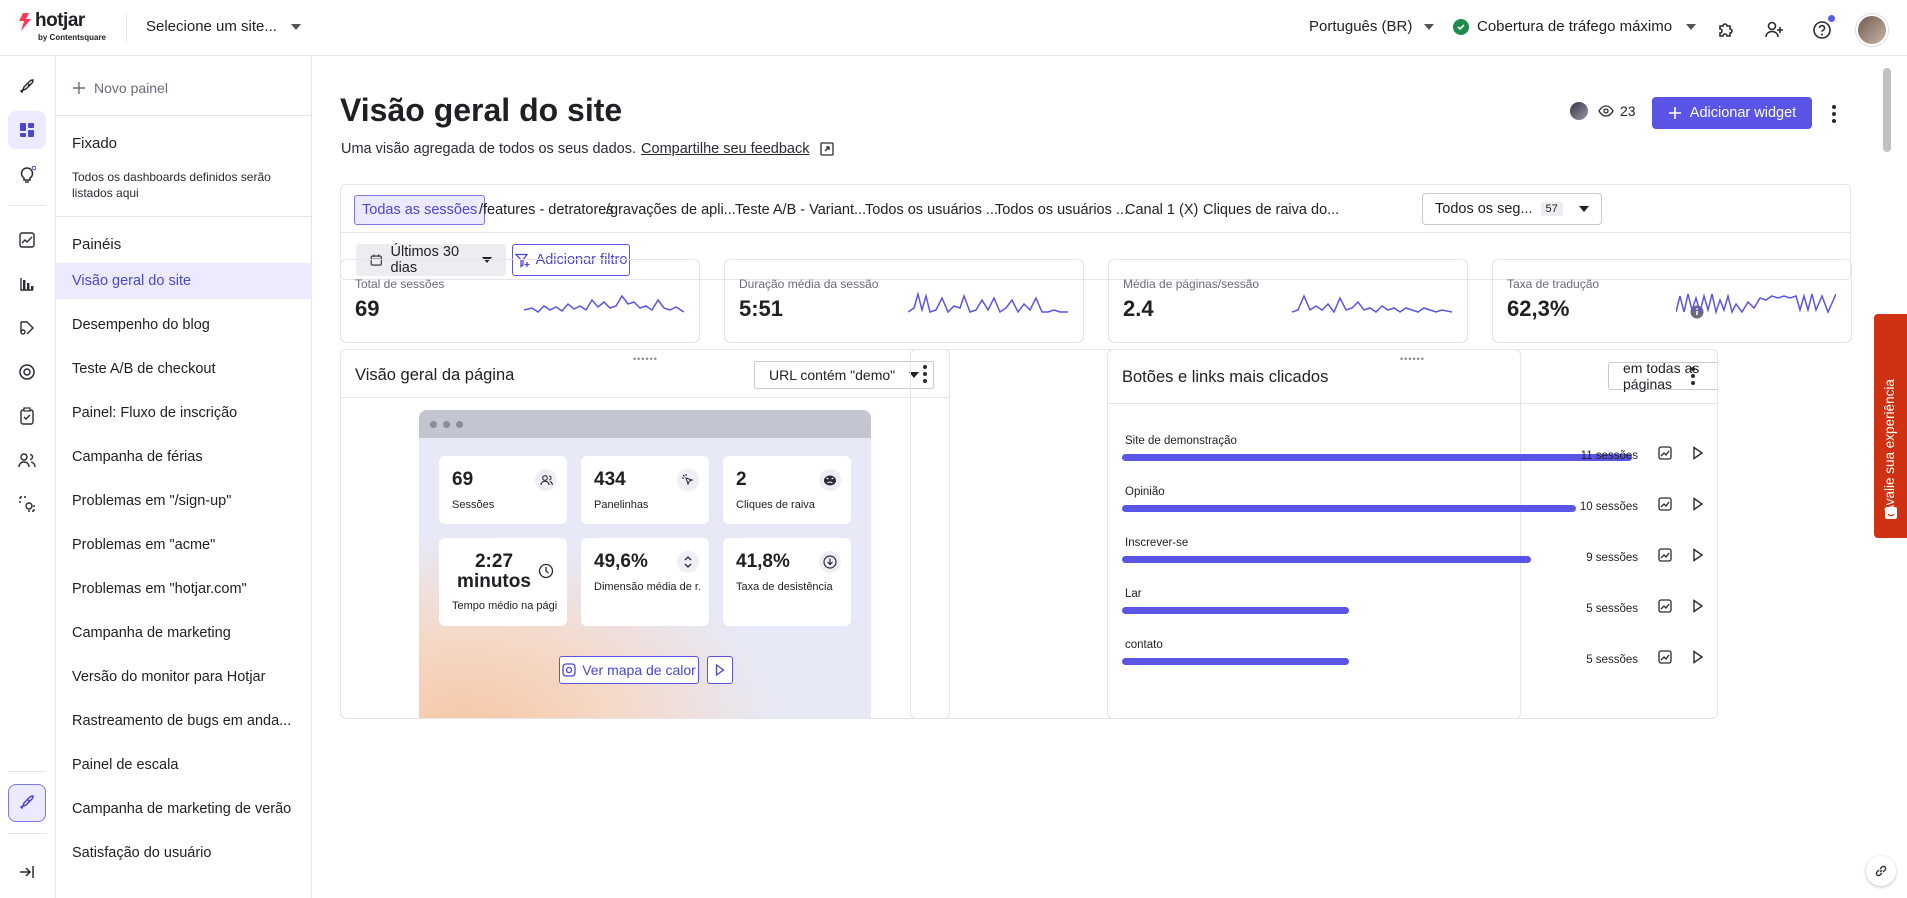 The height and width of the screenshot is (898, 1907). I want to click on sidebar-item-site-overview: Visão geral do site, so click(184, 281).